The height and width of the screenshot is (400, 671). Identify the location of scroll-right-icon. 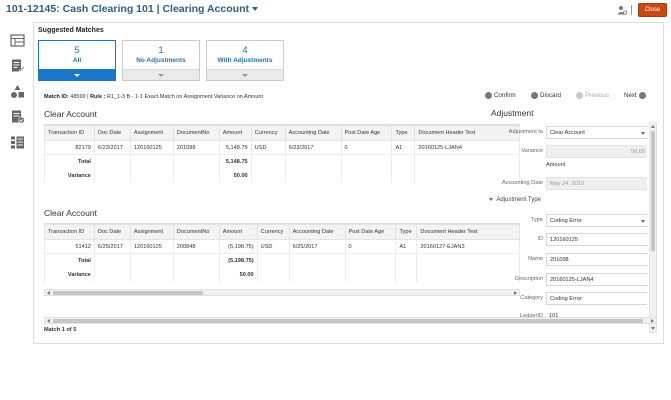
(652, 321).